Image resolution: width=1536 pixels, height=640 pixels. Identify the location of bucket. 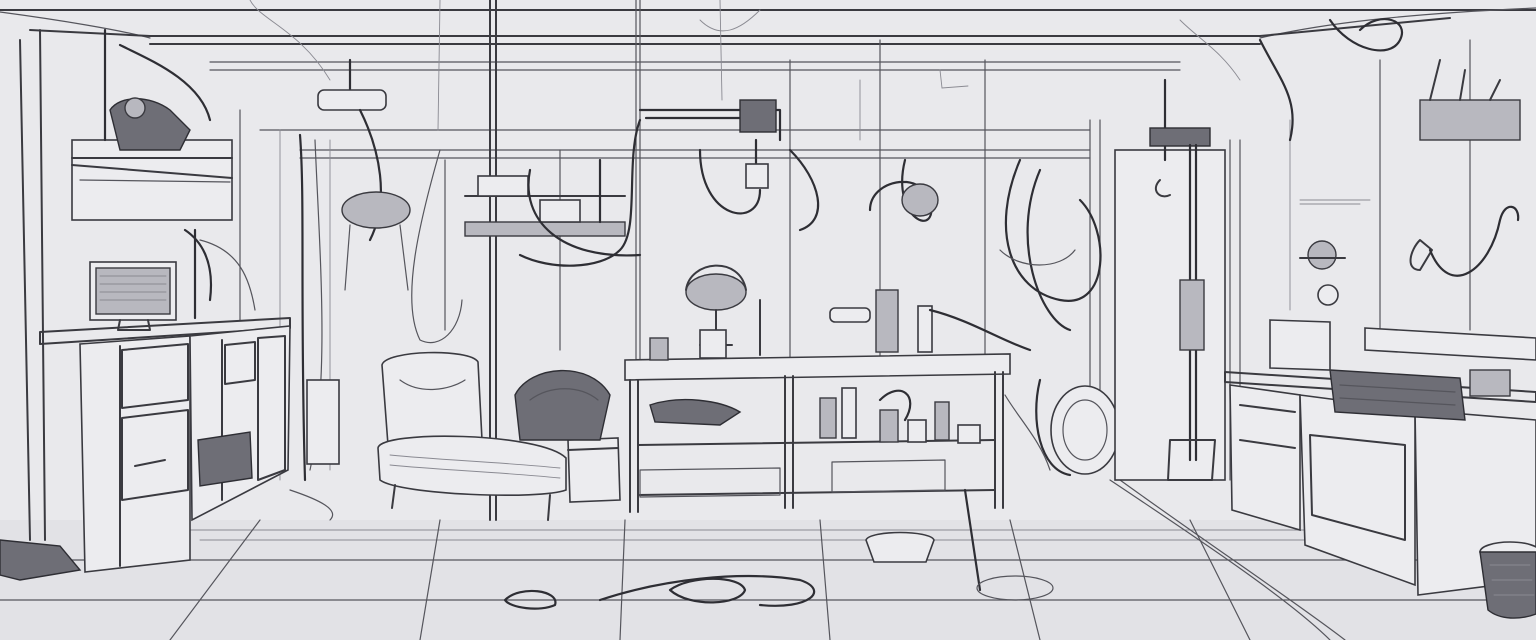
(1507, 580).